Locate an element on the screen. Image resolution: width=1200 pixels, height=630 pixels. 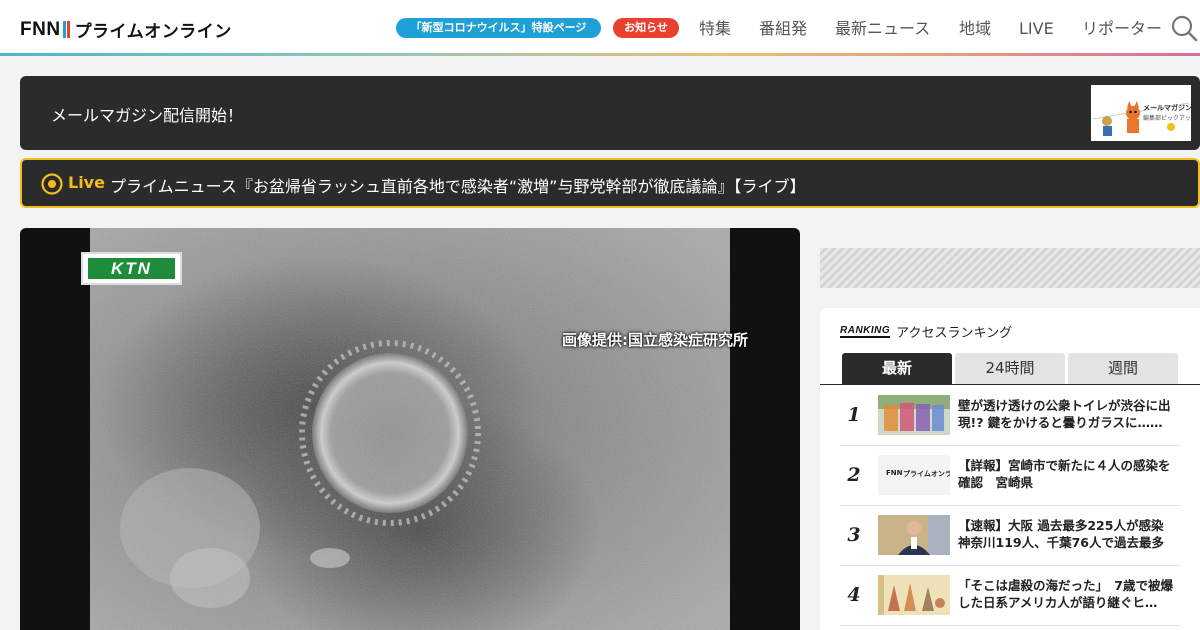
rank-number: 2 is located at coordinates (854, 475).